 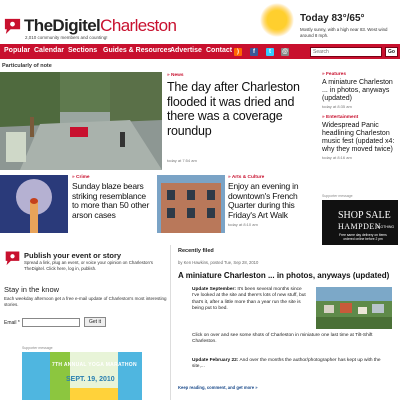 What do you see at coordinates (12, 323) in the screenshot?
I see `email-label: Email *` at bounding box center [12, 323].